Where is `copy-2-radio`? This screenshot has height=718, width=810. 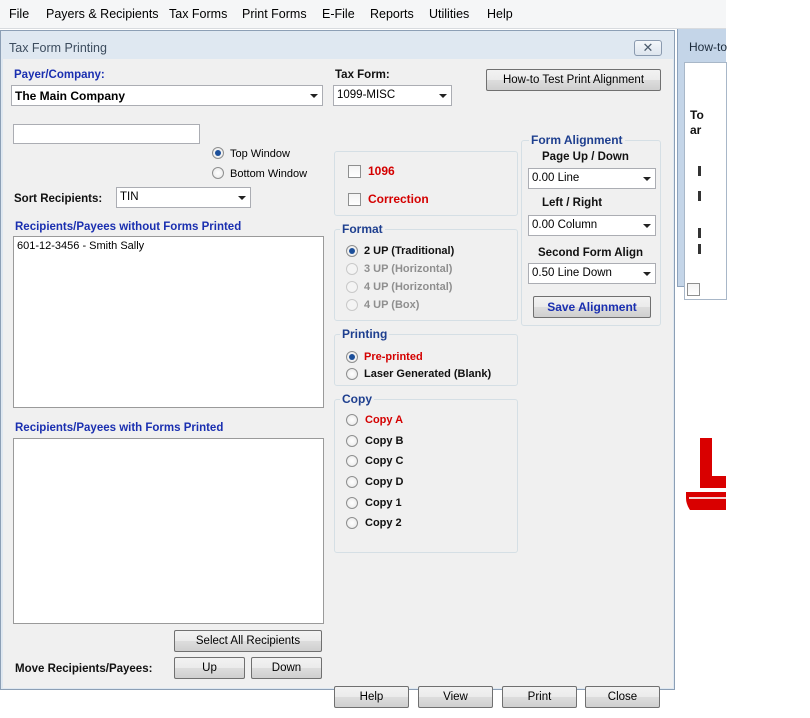 copy-2-radio is located at coordinates (352, 523).